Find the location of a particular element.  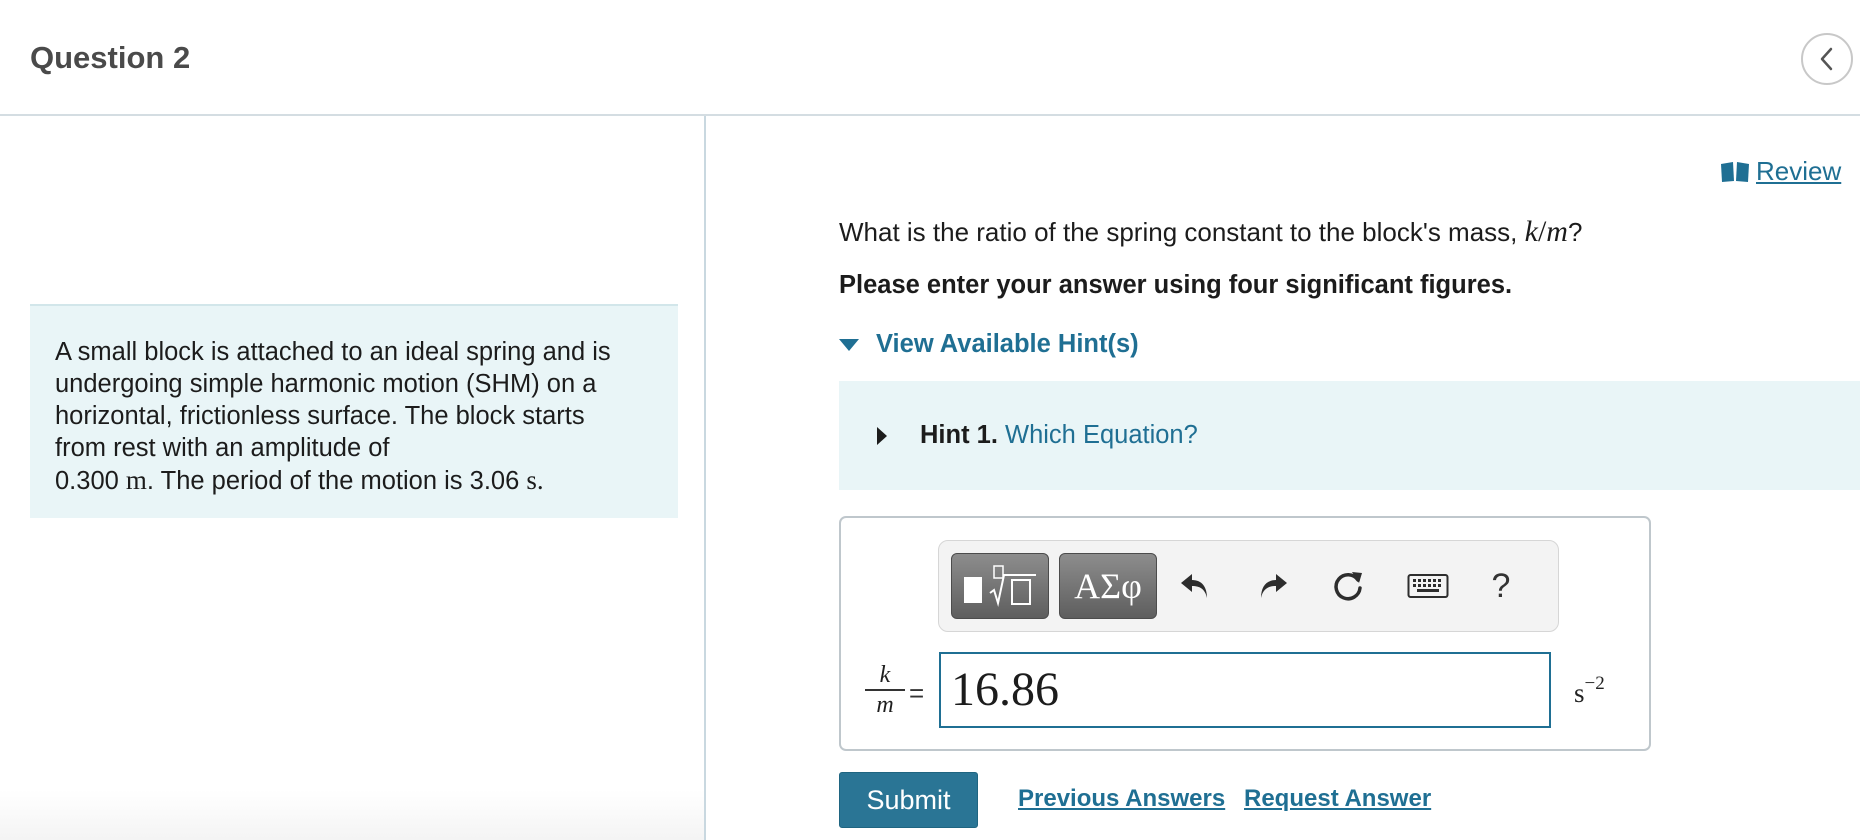

reset-button is located at coordinates (1348, 586).